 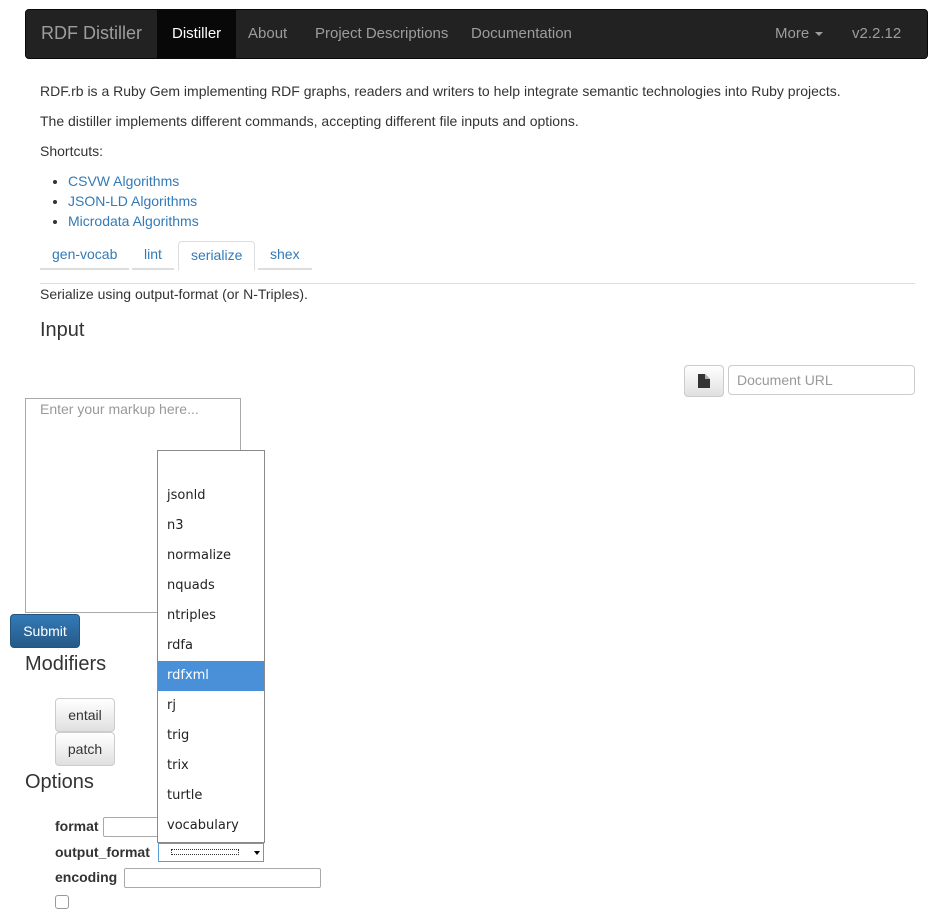 I want to click on nav-item-distiller: Distiller, so click(x=197, y=34).